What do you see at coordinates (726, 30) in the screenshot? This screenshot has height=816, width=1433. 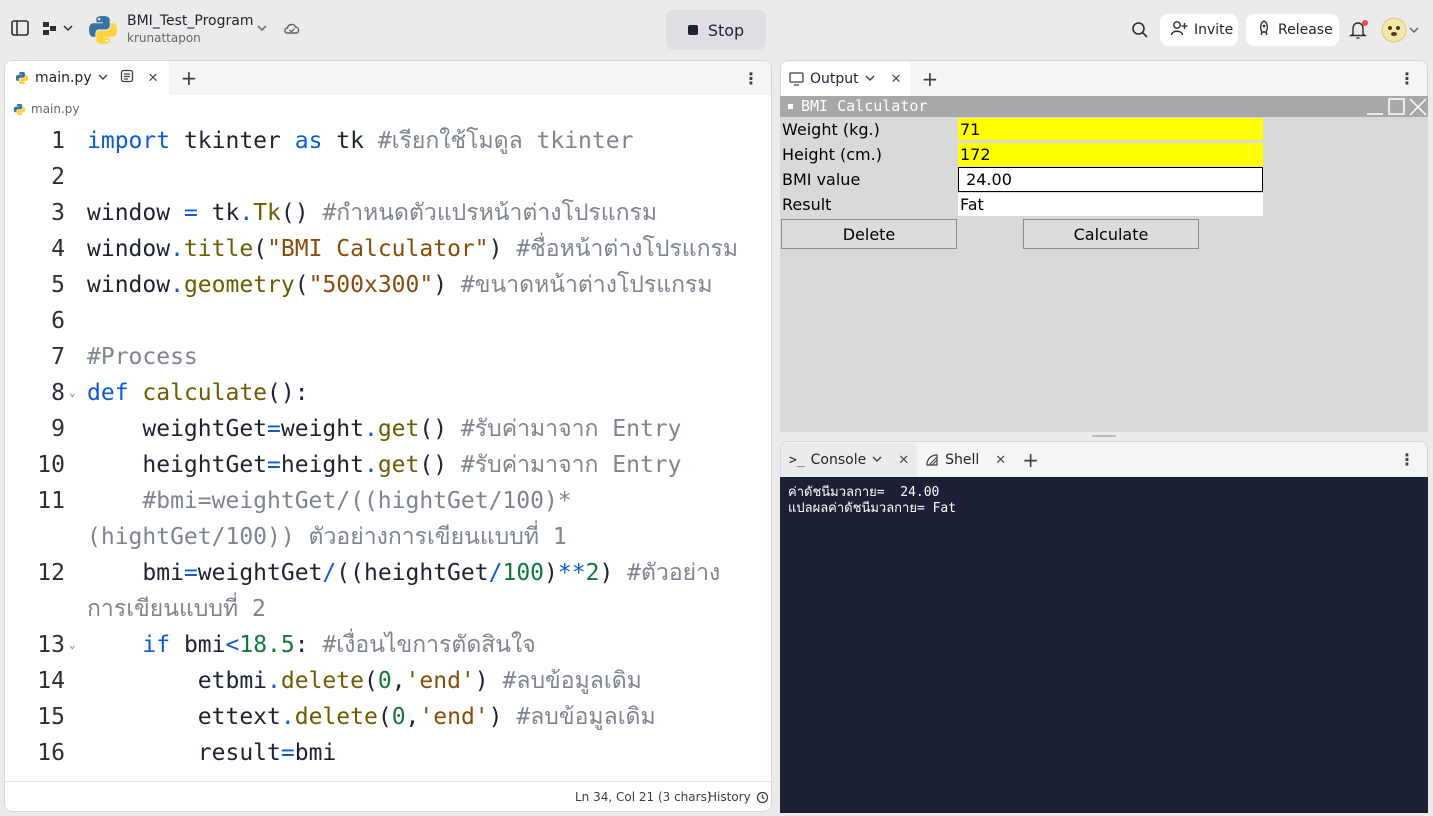 I see `stop-button-label: Stop` at bounding box center [726, 30].